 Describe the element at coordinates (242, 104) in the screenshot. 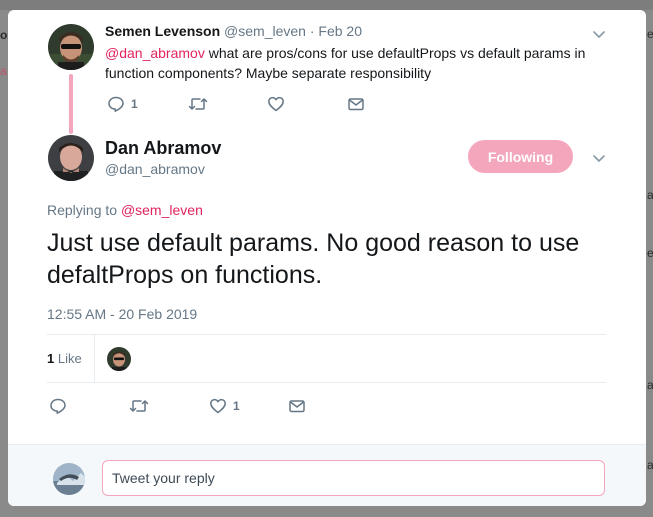

I see `parent-tweet-actions: 1` at that location.